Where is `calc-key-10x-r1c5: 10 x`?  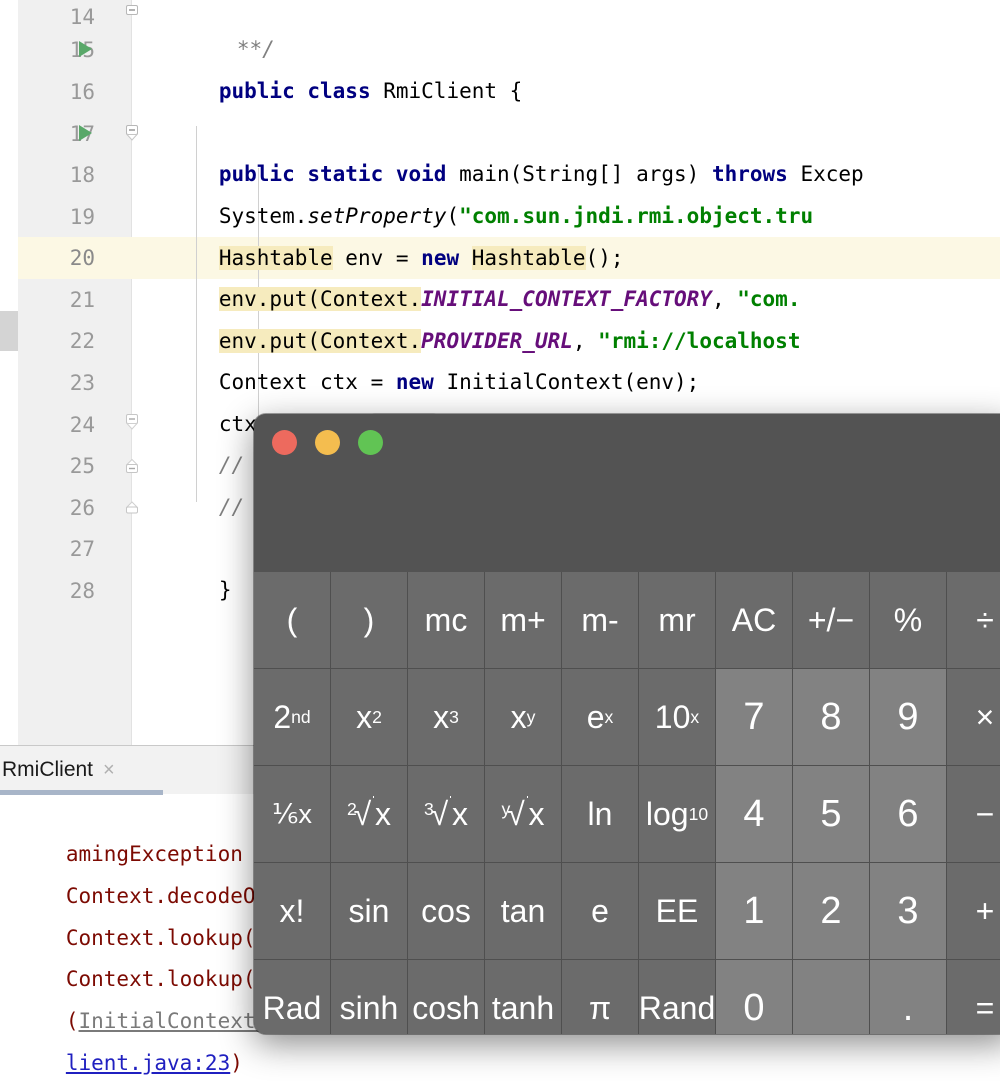 calc-key-10x-r1c5: 10 x is located at coordinates (677, 717).